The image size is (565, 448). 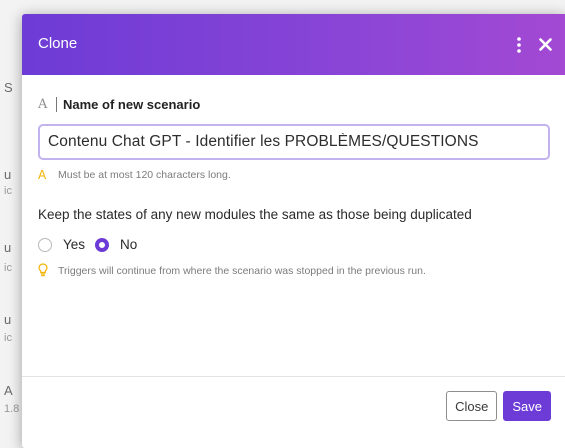 I want to click on radio-option-yes: Yes, so click(x=61, y=244).